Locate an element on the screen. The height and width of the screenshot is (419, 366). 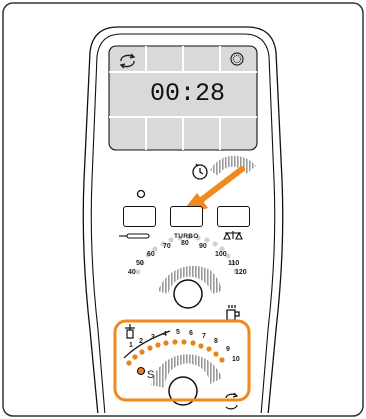
stir-label: 10 is located at coordinates (236, 359).